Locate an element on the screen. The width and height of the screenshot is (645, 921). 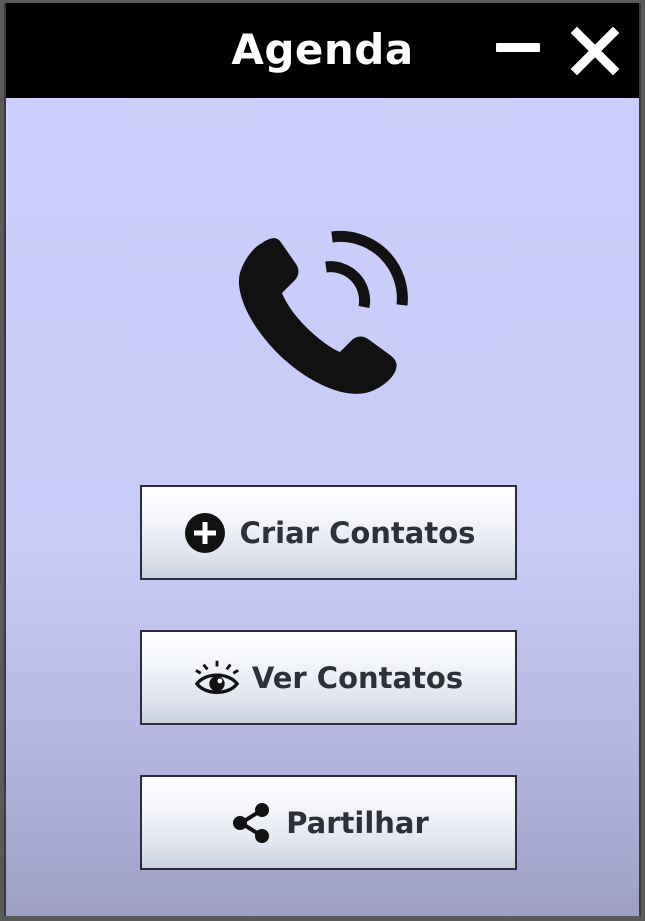
create-contacts-button: Criar Contatos is located at coordinates (328, 532).